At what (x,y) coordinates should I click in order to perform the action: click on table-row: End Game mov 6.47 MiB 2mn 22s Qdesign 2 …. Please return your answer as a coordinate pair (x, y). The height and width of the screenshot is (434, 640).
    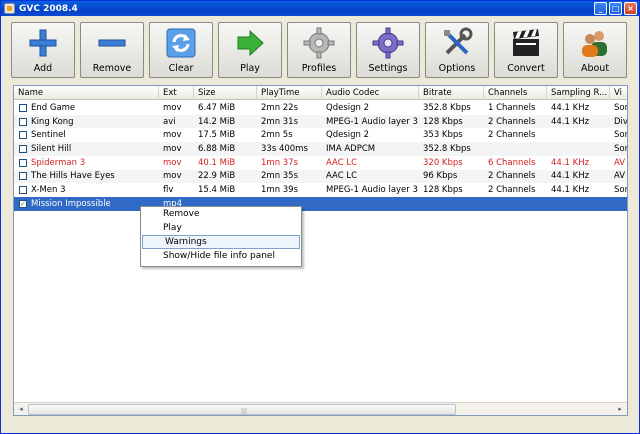
    Looking at the image, I should click on (320, 108).